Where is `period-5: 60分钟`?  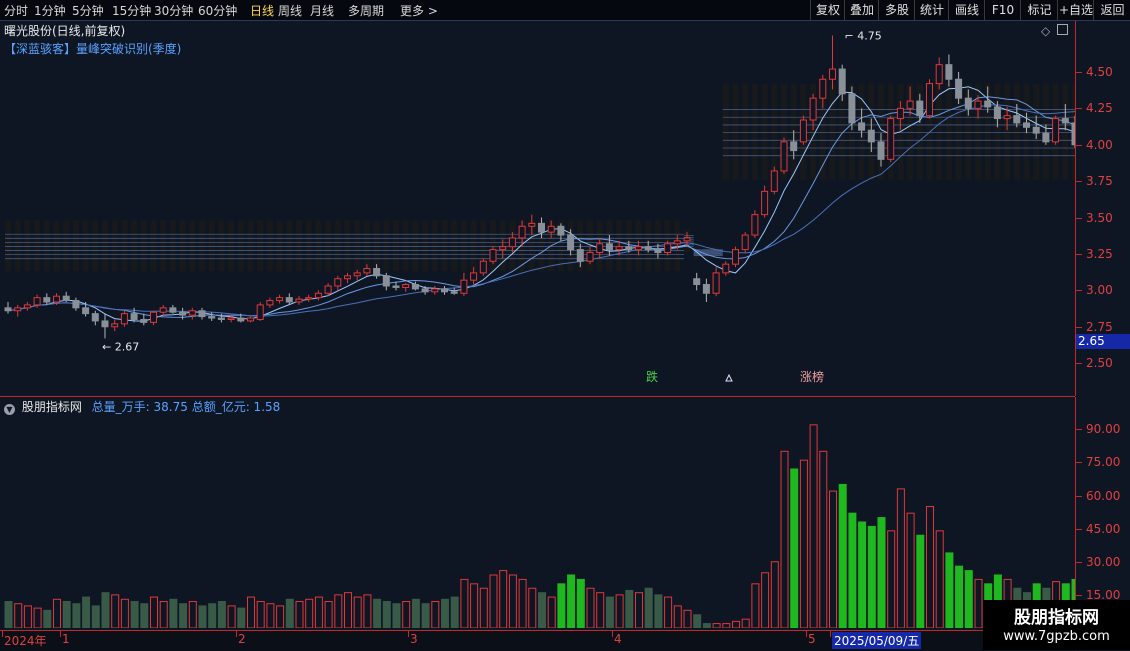
period-5: 60分钟 is located at coordinates (217, 10).